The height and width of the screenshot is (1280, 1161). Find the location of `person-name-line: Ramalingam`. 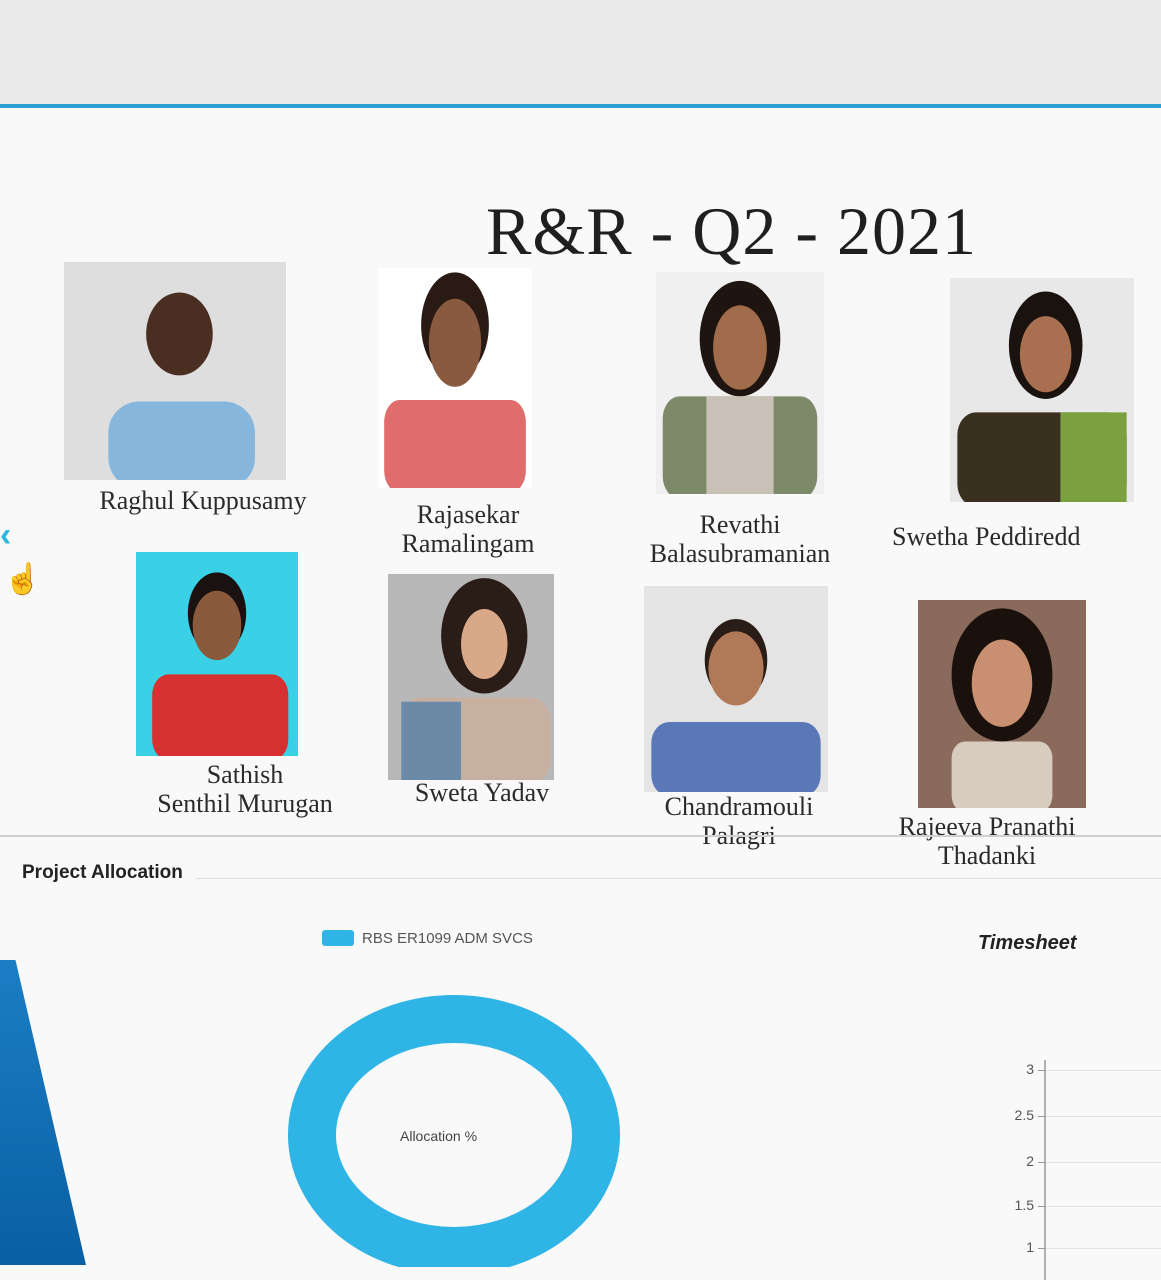

person-name-line: Ramalingam is located at coordinates (468, 543).